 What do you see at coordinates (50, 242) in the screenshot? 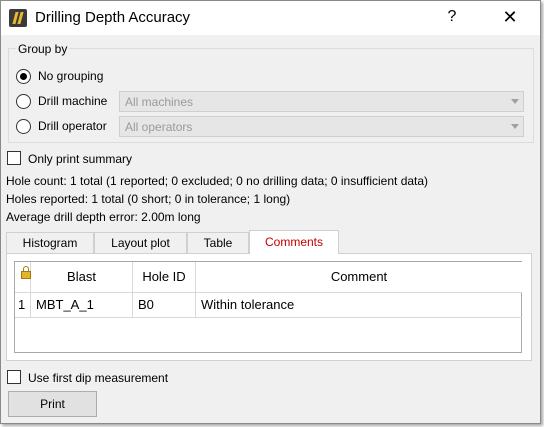
I see `tab-histogram: Histogram` at bounding box center [50, 242].